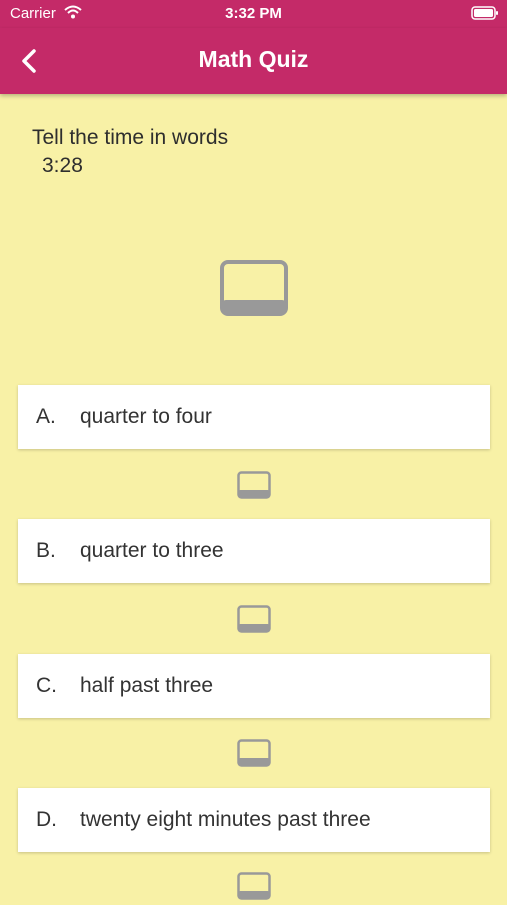  Describe the element at coordinates (46, 416) in the screenshot. I see `option-letter: A.` at that location.